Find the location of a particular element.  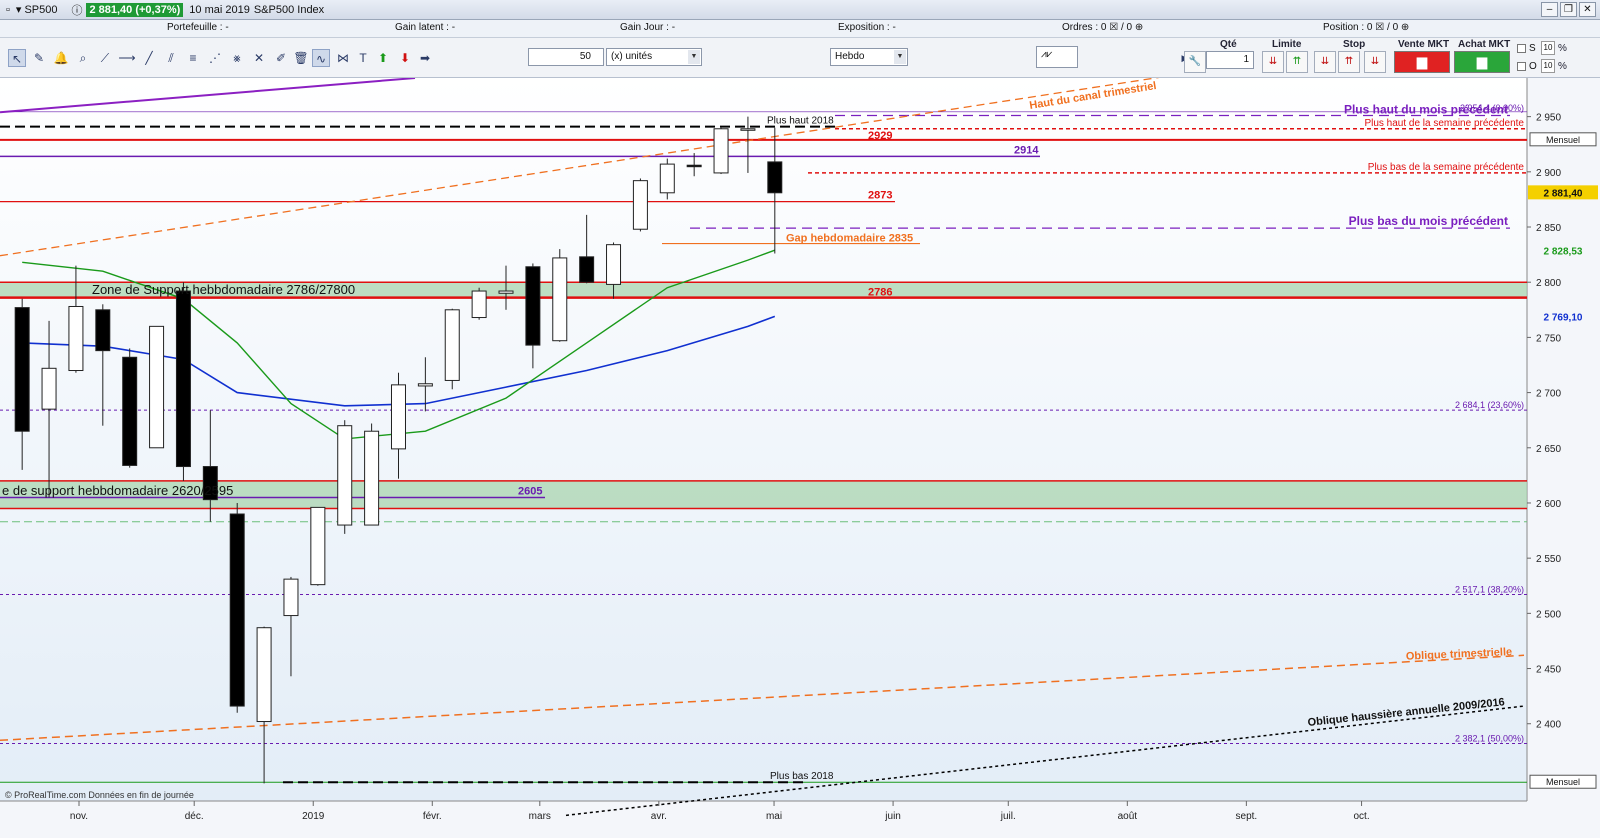

x-tick-label: nov. is located at coordinates (79, 816).